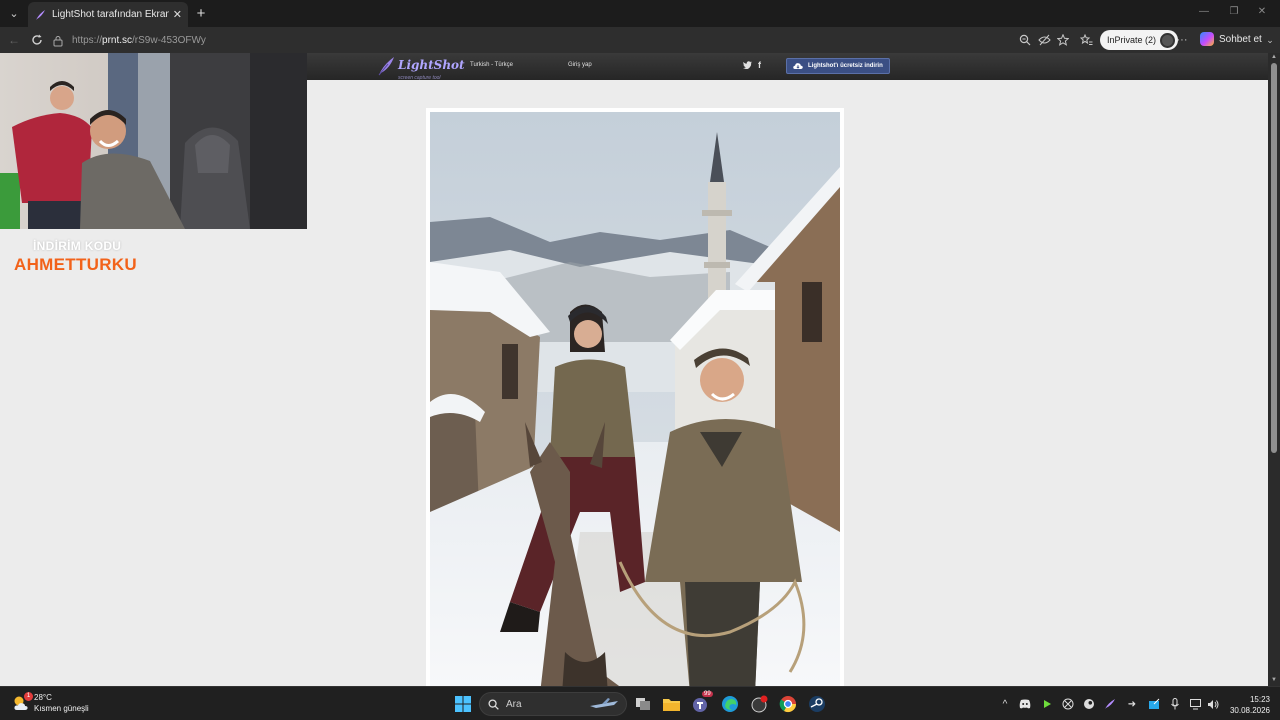 The height and width of the screenshot is (720, 1280). Describe the element at coordinates (759, 65) in the screenshot. I see `facebook-icon: f` at that location.